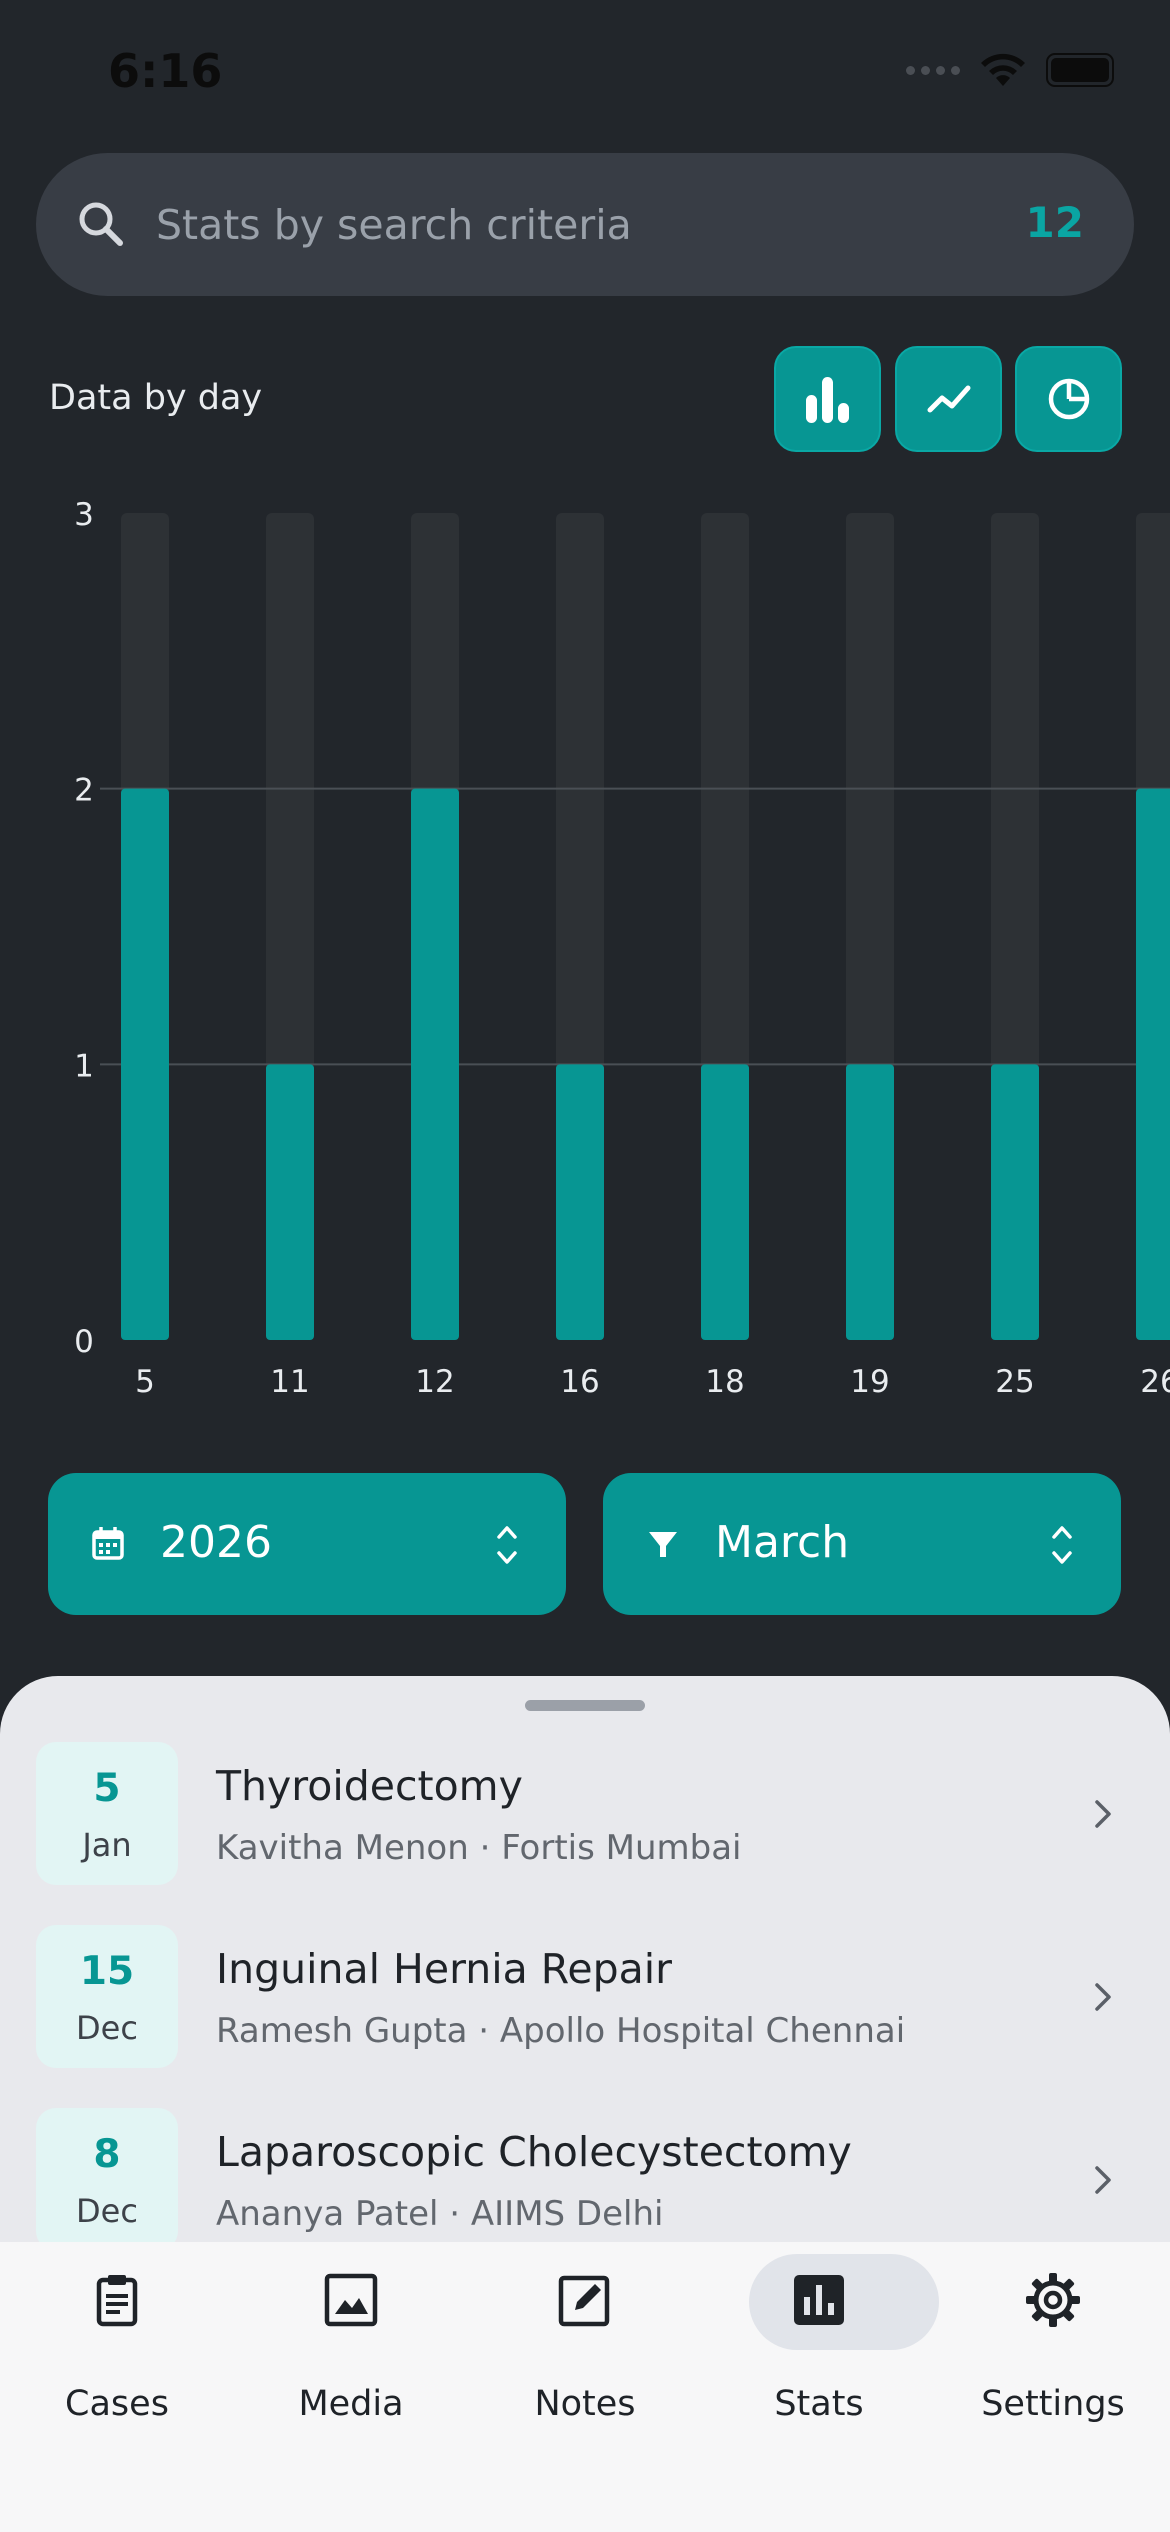 This screenshot has width=1170, height=2532. I want to click on sheet-drag-handle, so click(585, 1705).